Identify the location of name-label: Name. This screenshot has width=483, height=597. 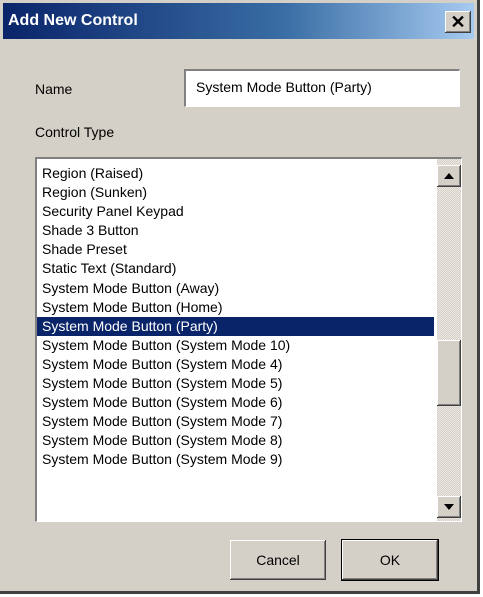
(54, 89).